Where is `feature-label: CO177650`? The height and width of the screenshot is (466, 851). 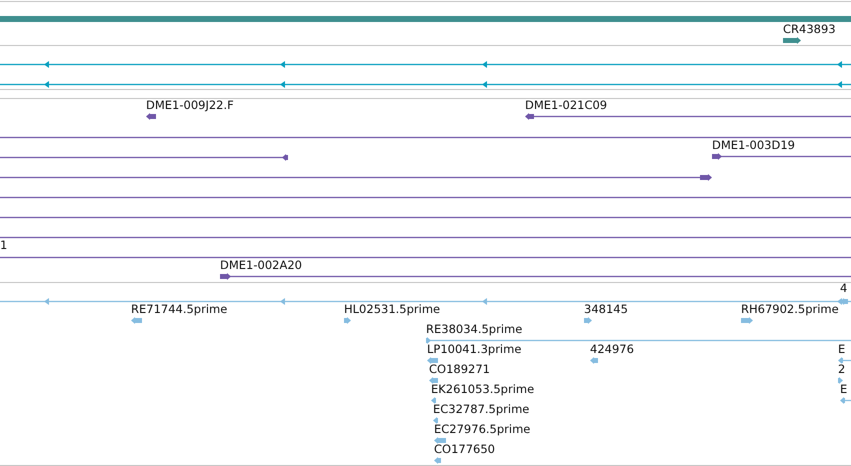
feature-label: CO177650 is located at coordinates (464, 449).